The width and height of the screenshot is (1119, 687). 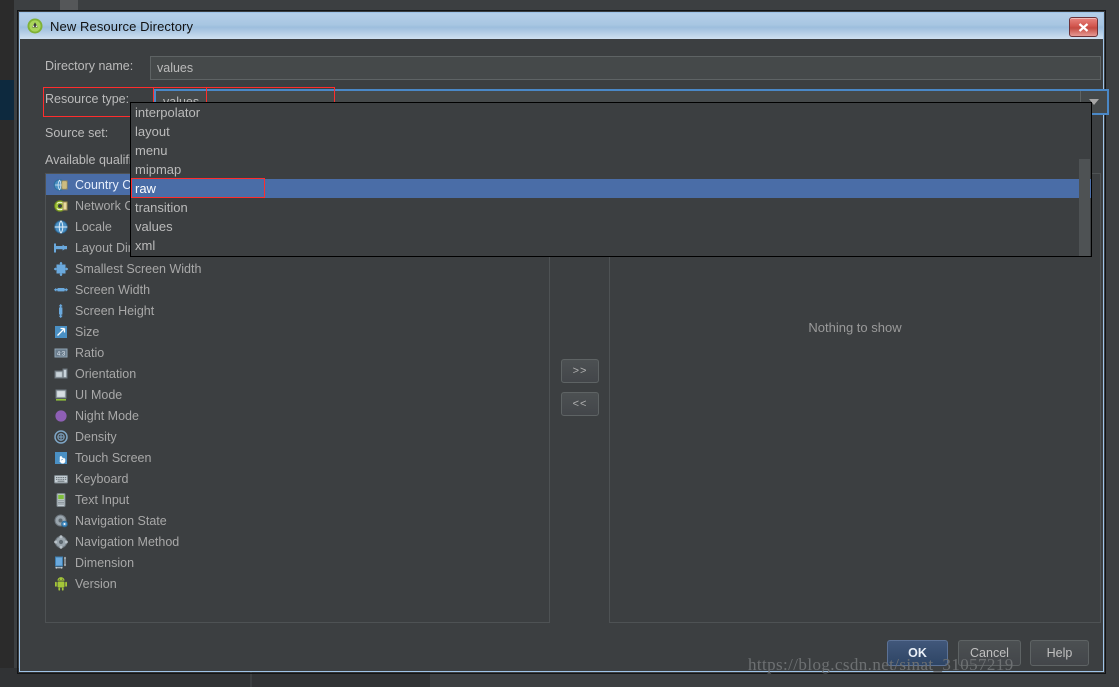 What do you see at coordinates (61, 437) in the screenshot?
I see `density-icon` at bounding box center [61, 437].